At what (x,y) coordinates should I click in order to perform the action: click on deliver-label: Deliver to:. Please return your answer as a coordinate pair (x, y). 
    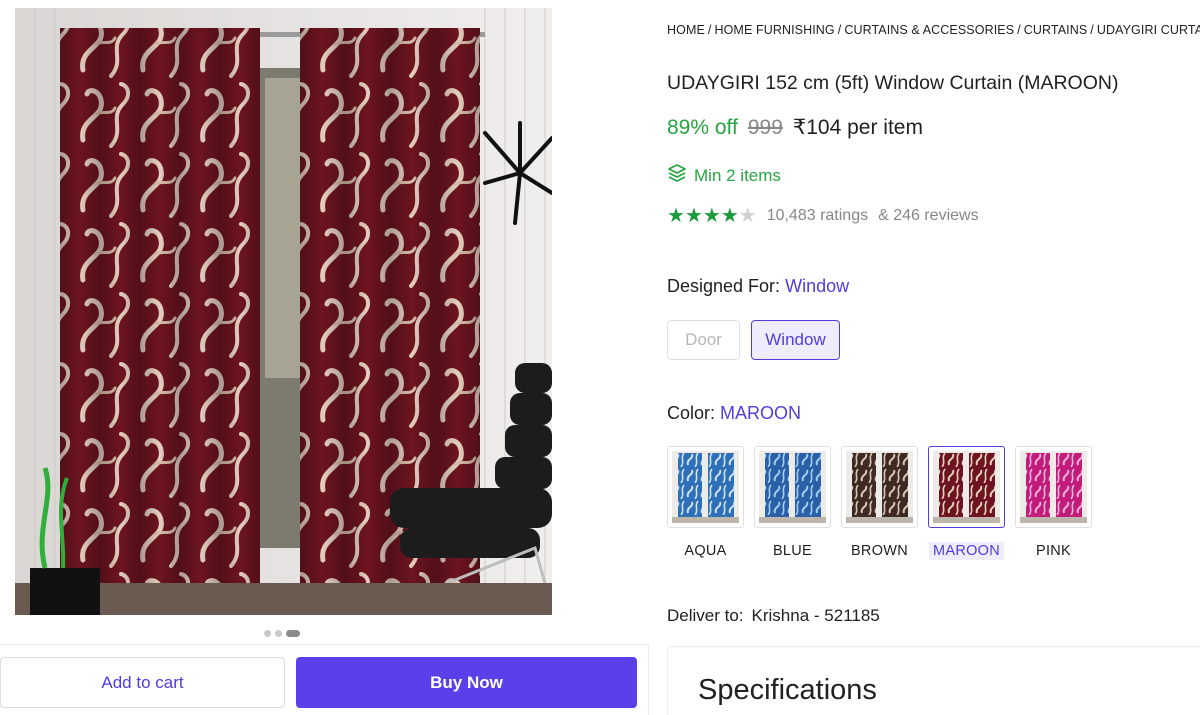
    Looking at the image, I should click on (705, 615).